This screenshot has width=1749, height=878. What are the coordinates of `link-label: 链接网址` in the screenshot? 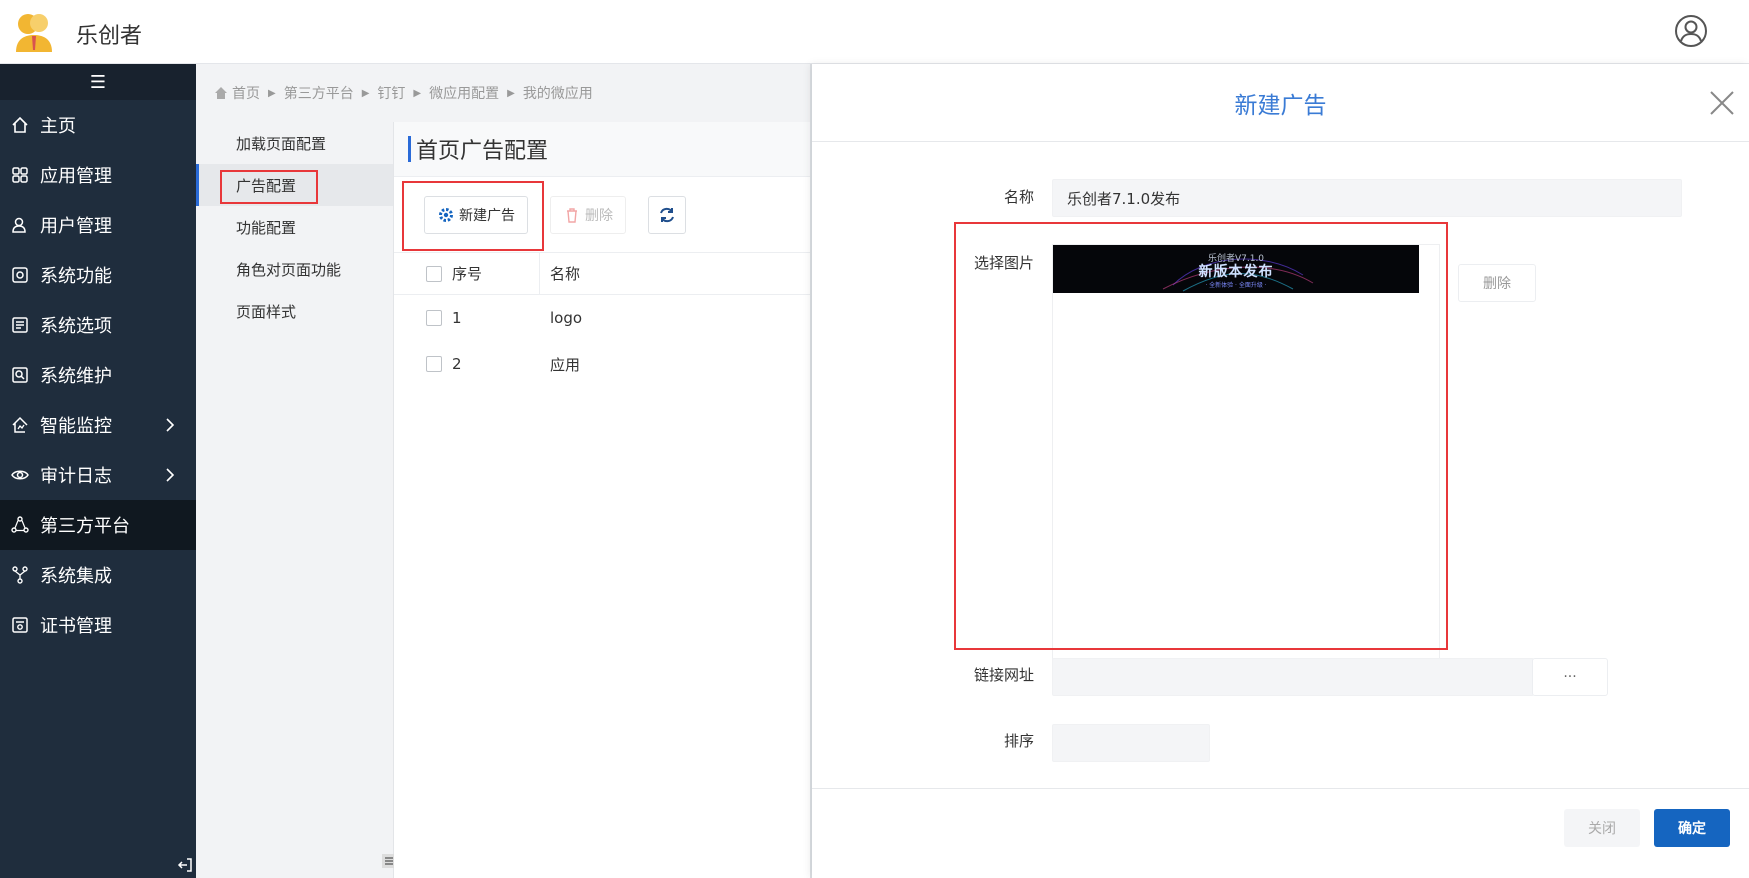 It's located at (1003, 675).